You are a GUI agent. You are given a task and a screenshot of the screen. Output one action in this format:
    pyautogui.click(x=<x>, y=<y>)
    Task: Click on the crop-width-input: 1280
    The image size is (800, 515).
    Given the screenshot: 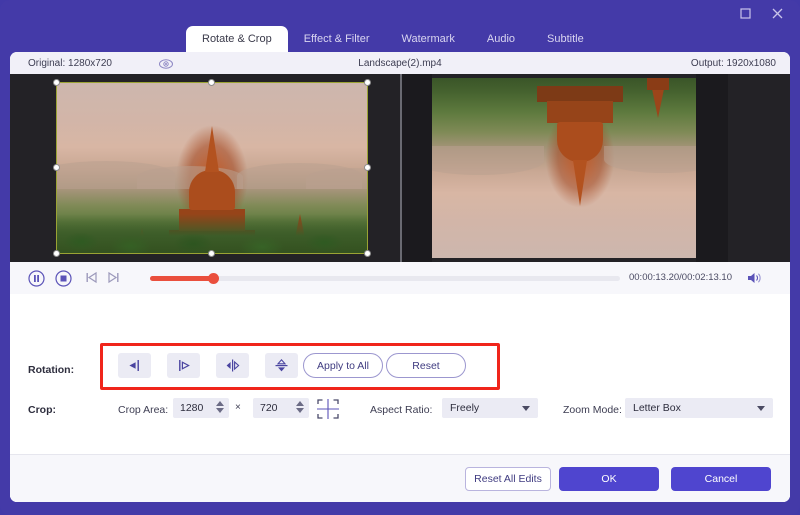 What is the action you would take?
    pyautogui.click(x=201, y=408)
    